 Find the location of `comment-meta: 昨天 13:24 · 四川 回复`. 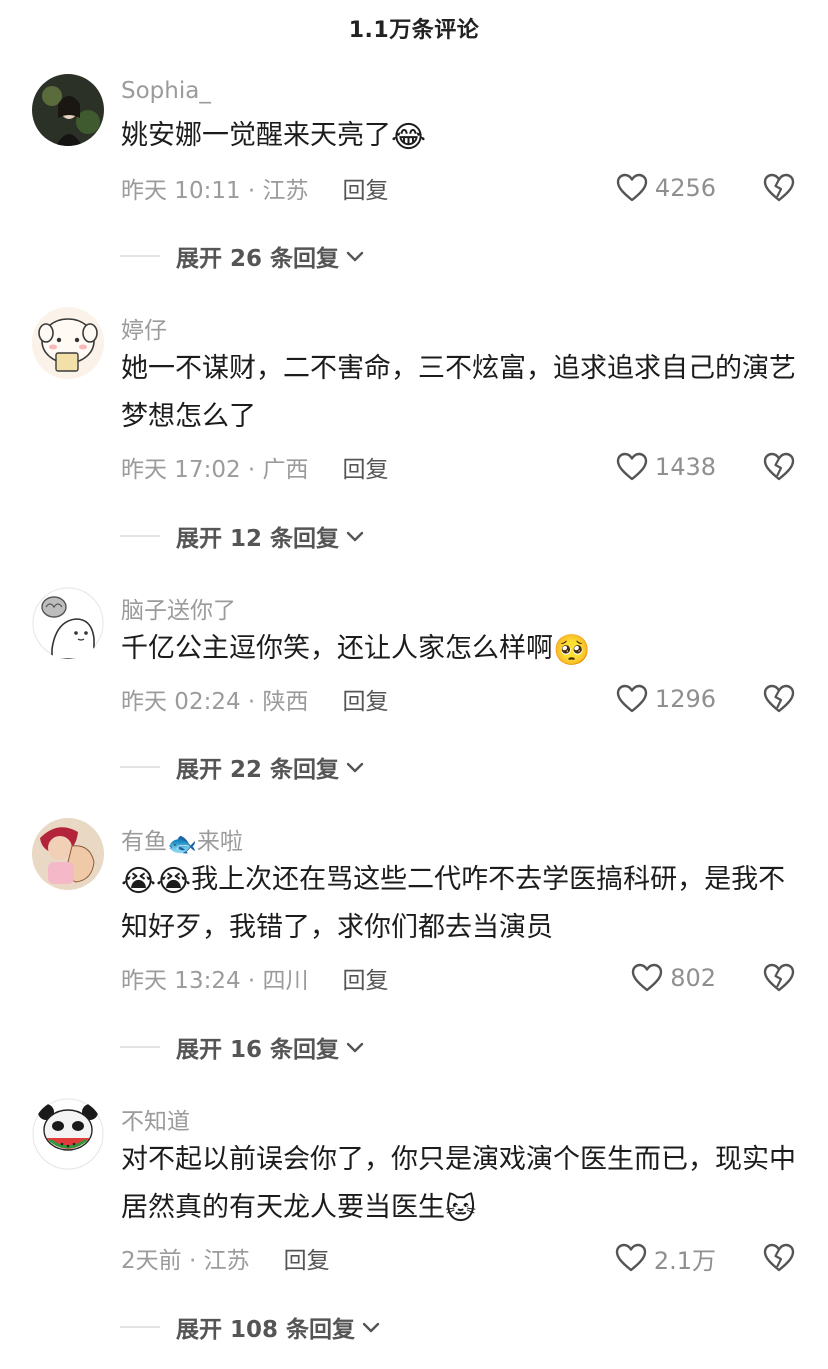

comment-meta: 昨天 13:24 · 四川 回复 is located at coordinates (255, 978).